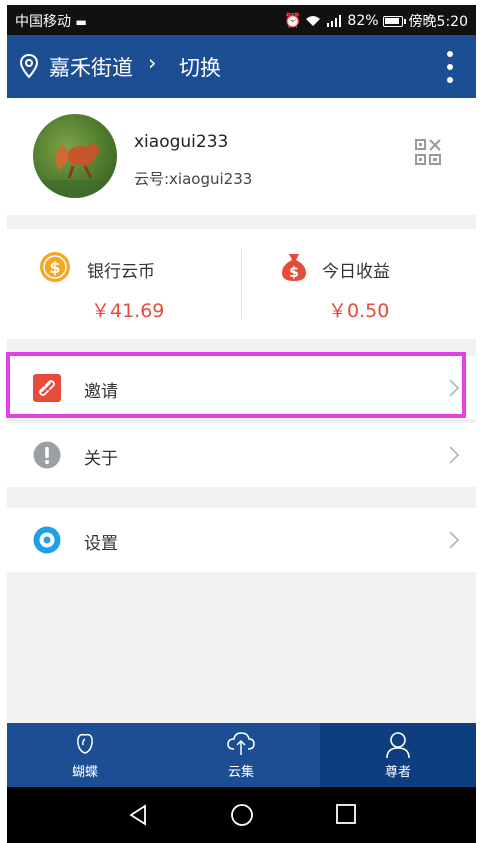  What do you see at coordinates (241, 66) in the screenshot?
I see `top-app-bar: 嘉禾街道 › 切换` at bounding box center [241, 66].